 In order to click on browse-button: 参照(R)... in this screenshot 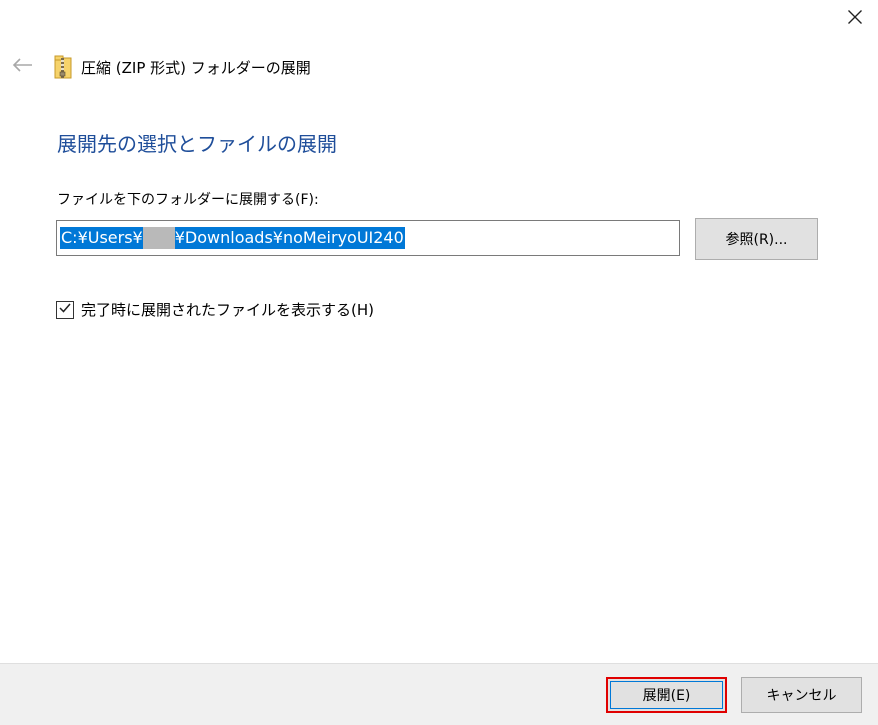, I will do `click(756, 239)`.